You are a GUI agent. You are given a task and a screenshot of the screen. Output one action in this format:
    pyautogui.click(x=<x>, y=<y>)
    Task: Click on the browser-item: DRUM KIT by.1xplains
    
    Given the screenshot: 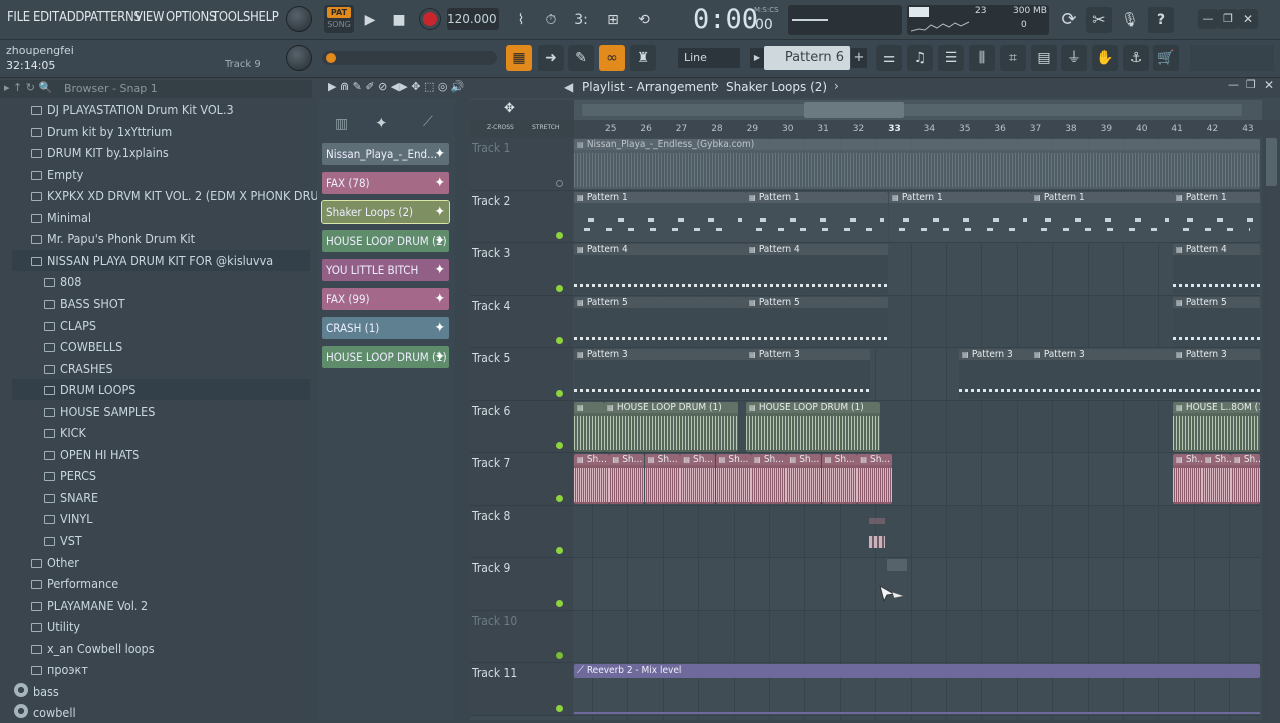 What is the action you would take?
    pyautogui.click(x=155, y=152)
    